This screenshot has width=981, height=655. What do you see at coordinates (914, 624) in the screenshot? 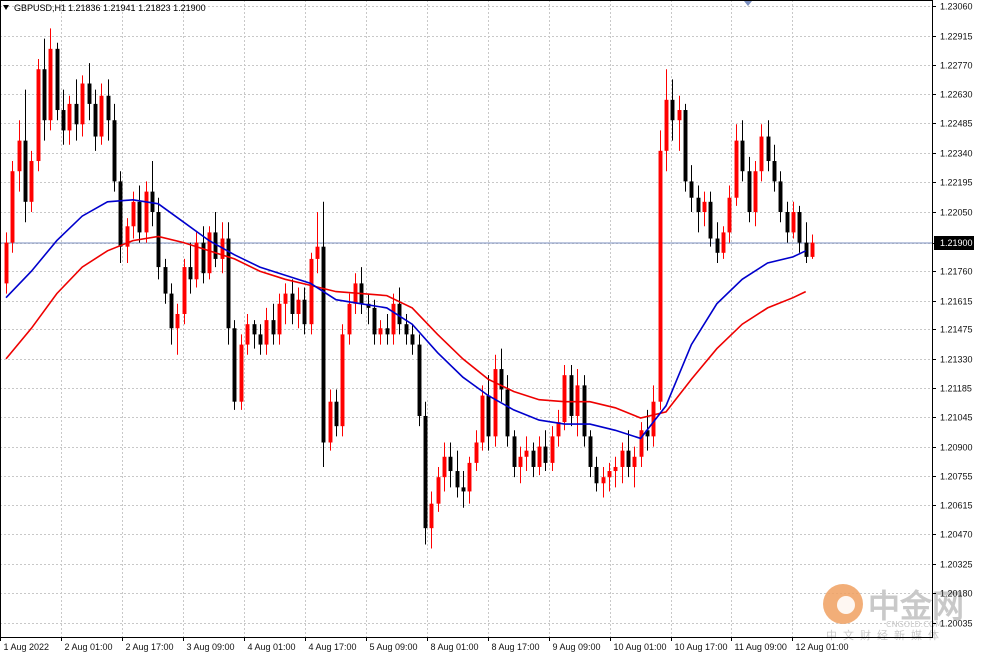
I see `watermark-domain: CNGOLD.COM` at bounding box center [914, 624].